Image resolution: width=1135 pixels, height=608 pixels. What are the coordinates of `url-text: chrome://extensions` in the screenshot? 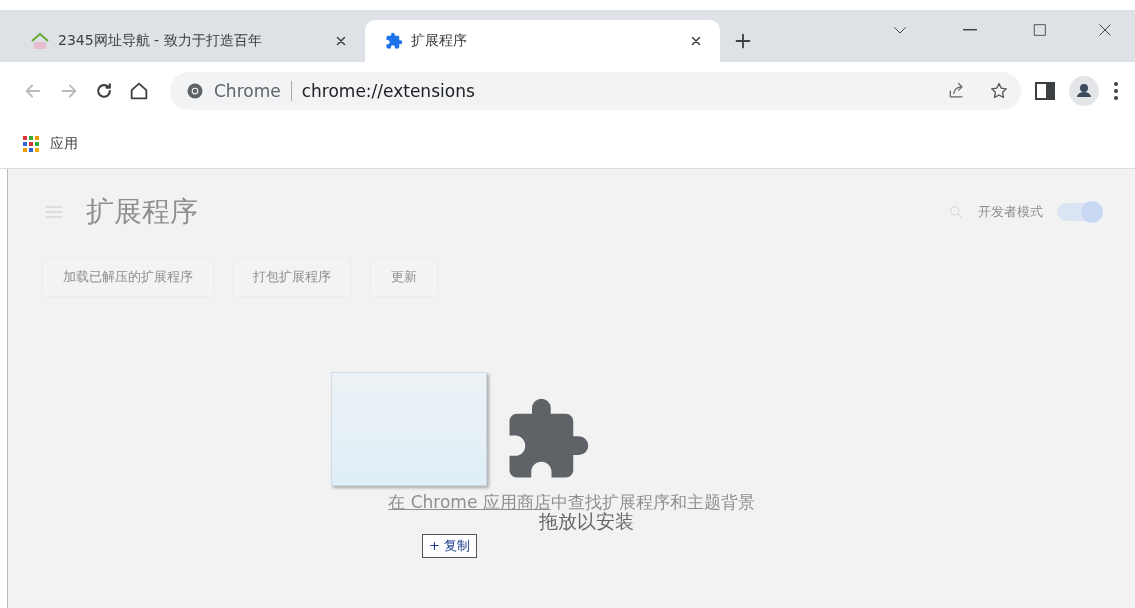 It's located at (388, 91).